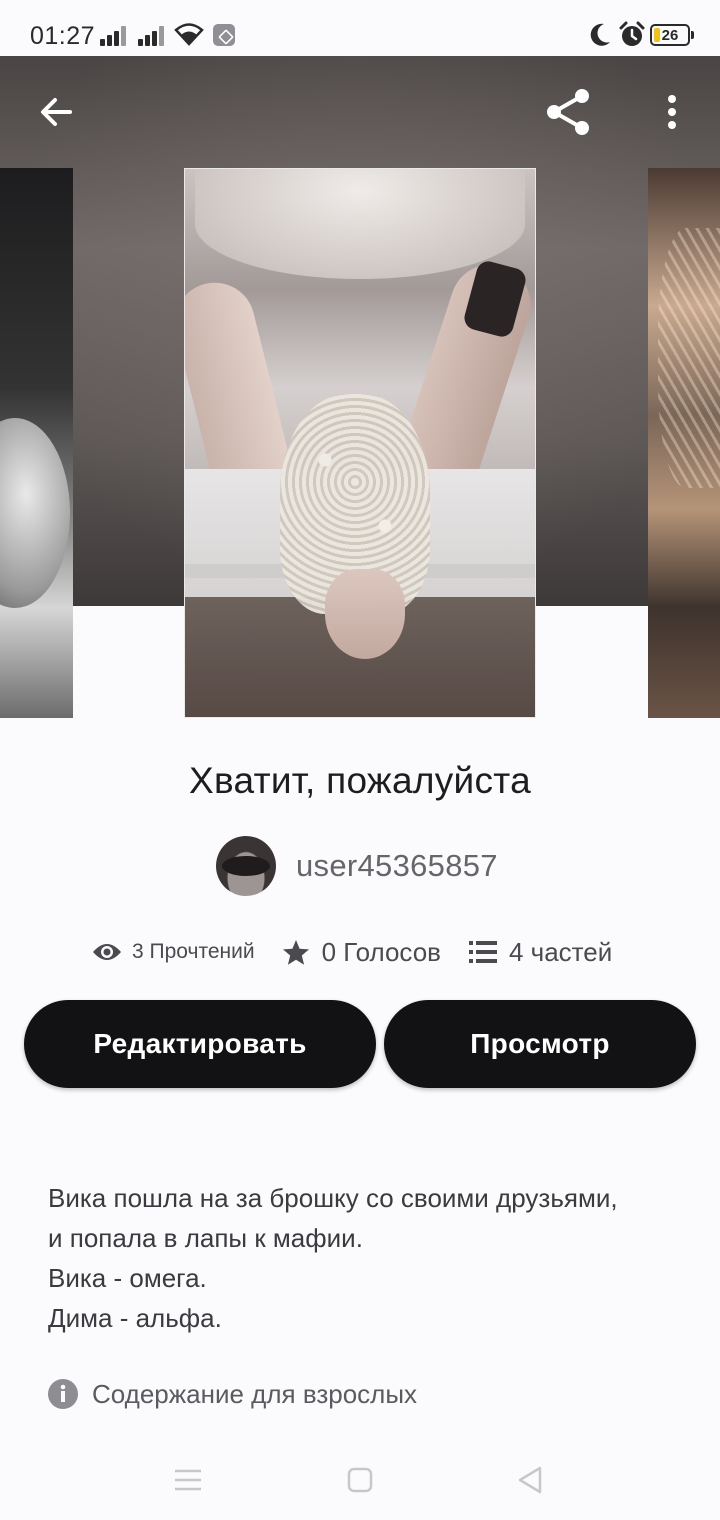  Describe the element at coordinates (295, 952) in the screenshot. I see `star-icon` at that location.